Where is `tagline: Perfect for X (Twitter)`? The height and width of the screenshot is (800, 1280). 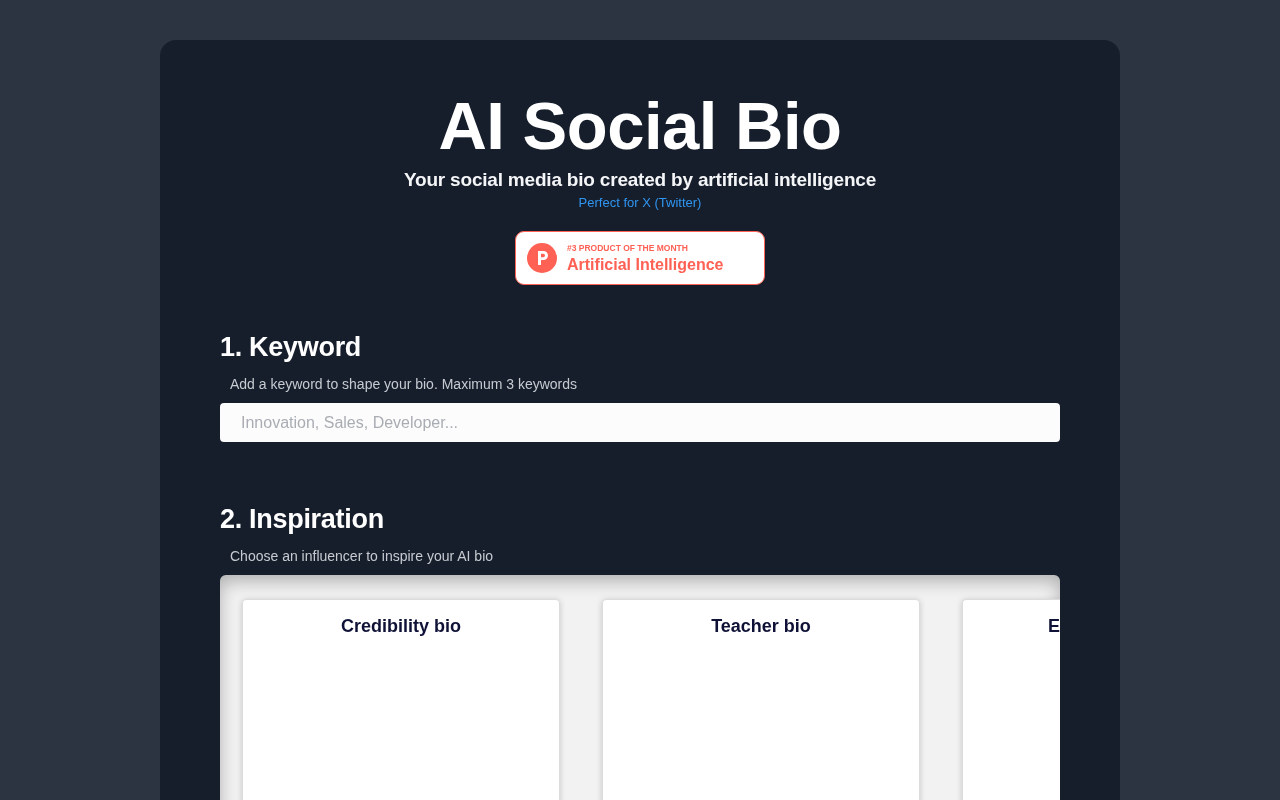 tagline: Perfect for X (Twitter) is located at coordinates (640, 203).